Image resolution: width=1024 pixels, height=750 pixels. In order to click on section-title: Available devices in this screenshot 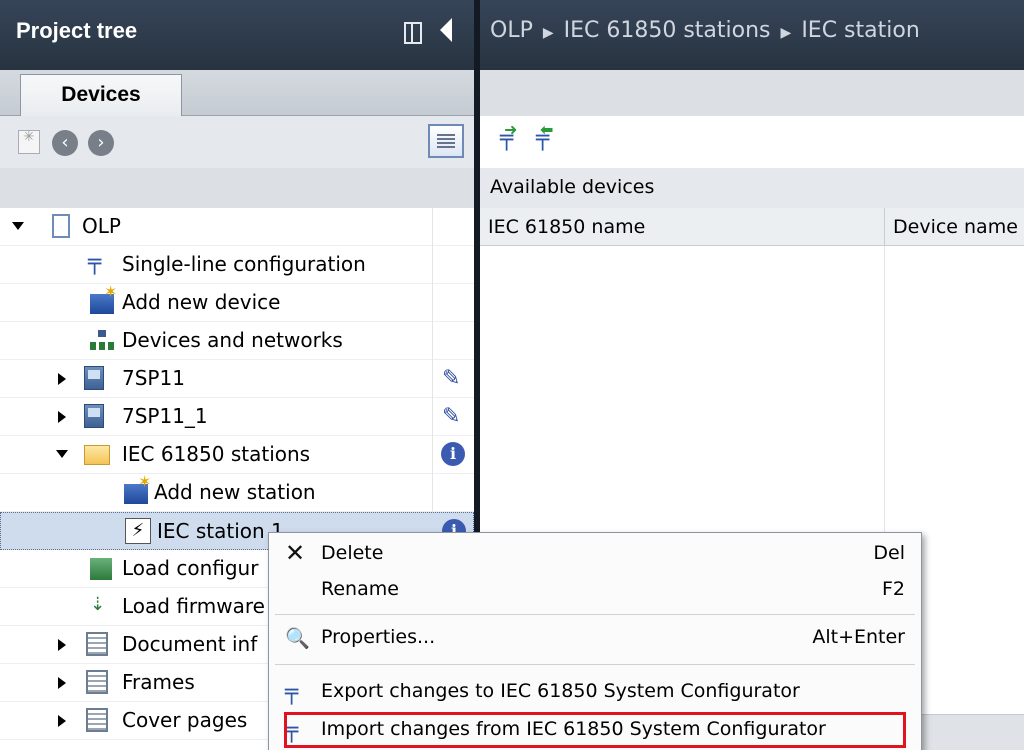, I will do `click(752, 188)`.